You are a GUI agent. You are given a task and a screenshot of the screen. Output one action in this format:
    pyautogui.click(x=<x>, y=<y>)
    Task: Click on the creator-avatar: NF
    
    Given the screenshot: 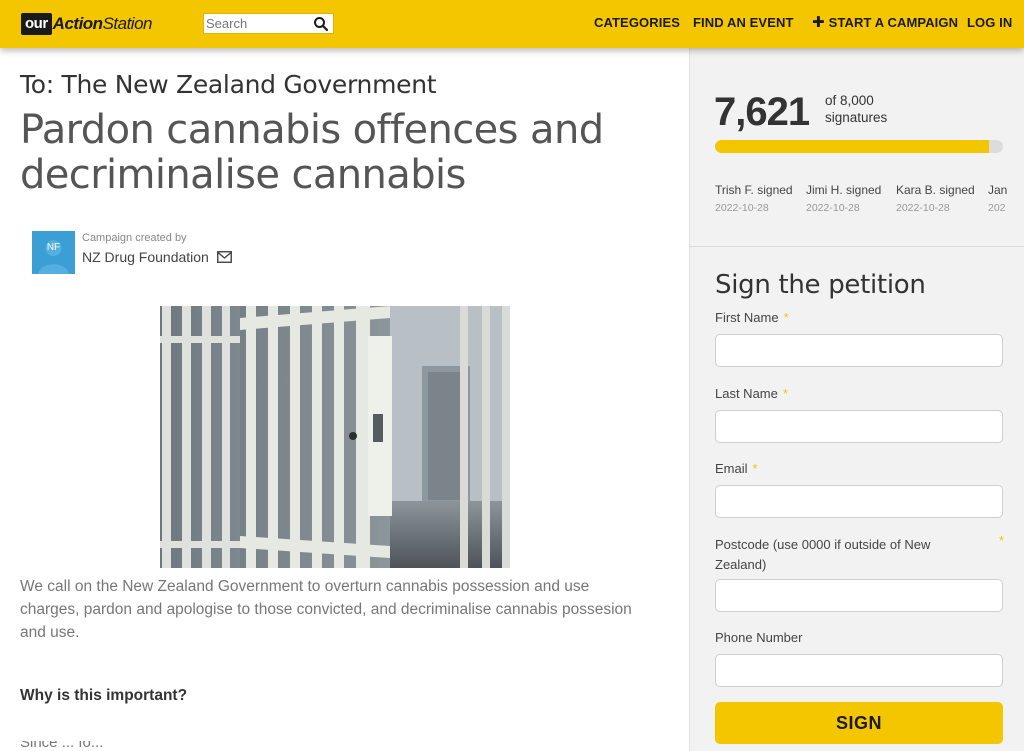 What is the action you would take?
    pyautogui.click(x=53, y=252)
    